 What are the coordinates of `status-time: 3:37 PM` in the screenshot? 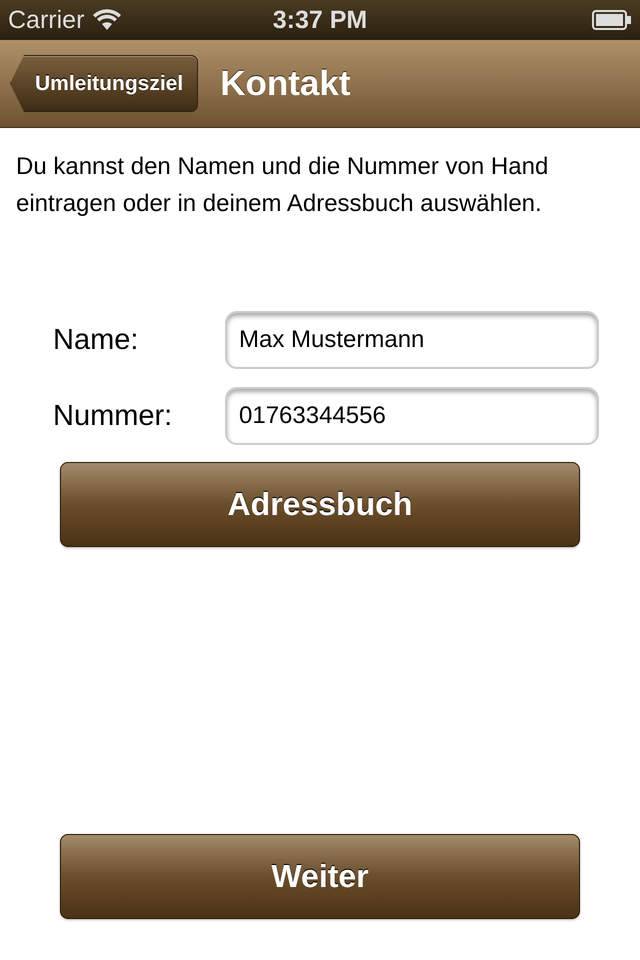 It's located at (320, 20).